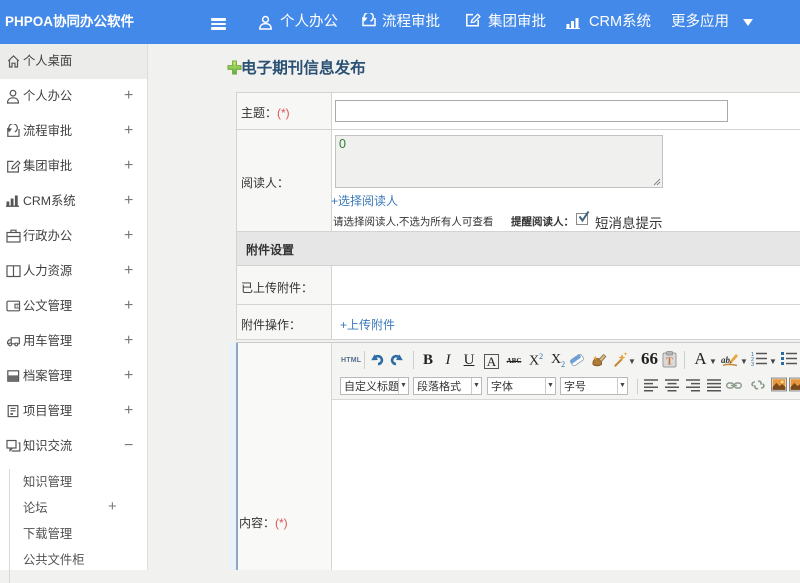  Describe the element at coordinates (726, 360) in the screenshot. I see `svg-text: ab` at that location.